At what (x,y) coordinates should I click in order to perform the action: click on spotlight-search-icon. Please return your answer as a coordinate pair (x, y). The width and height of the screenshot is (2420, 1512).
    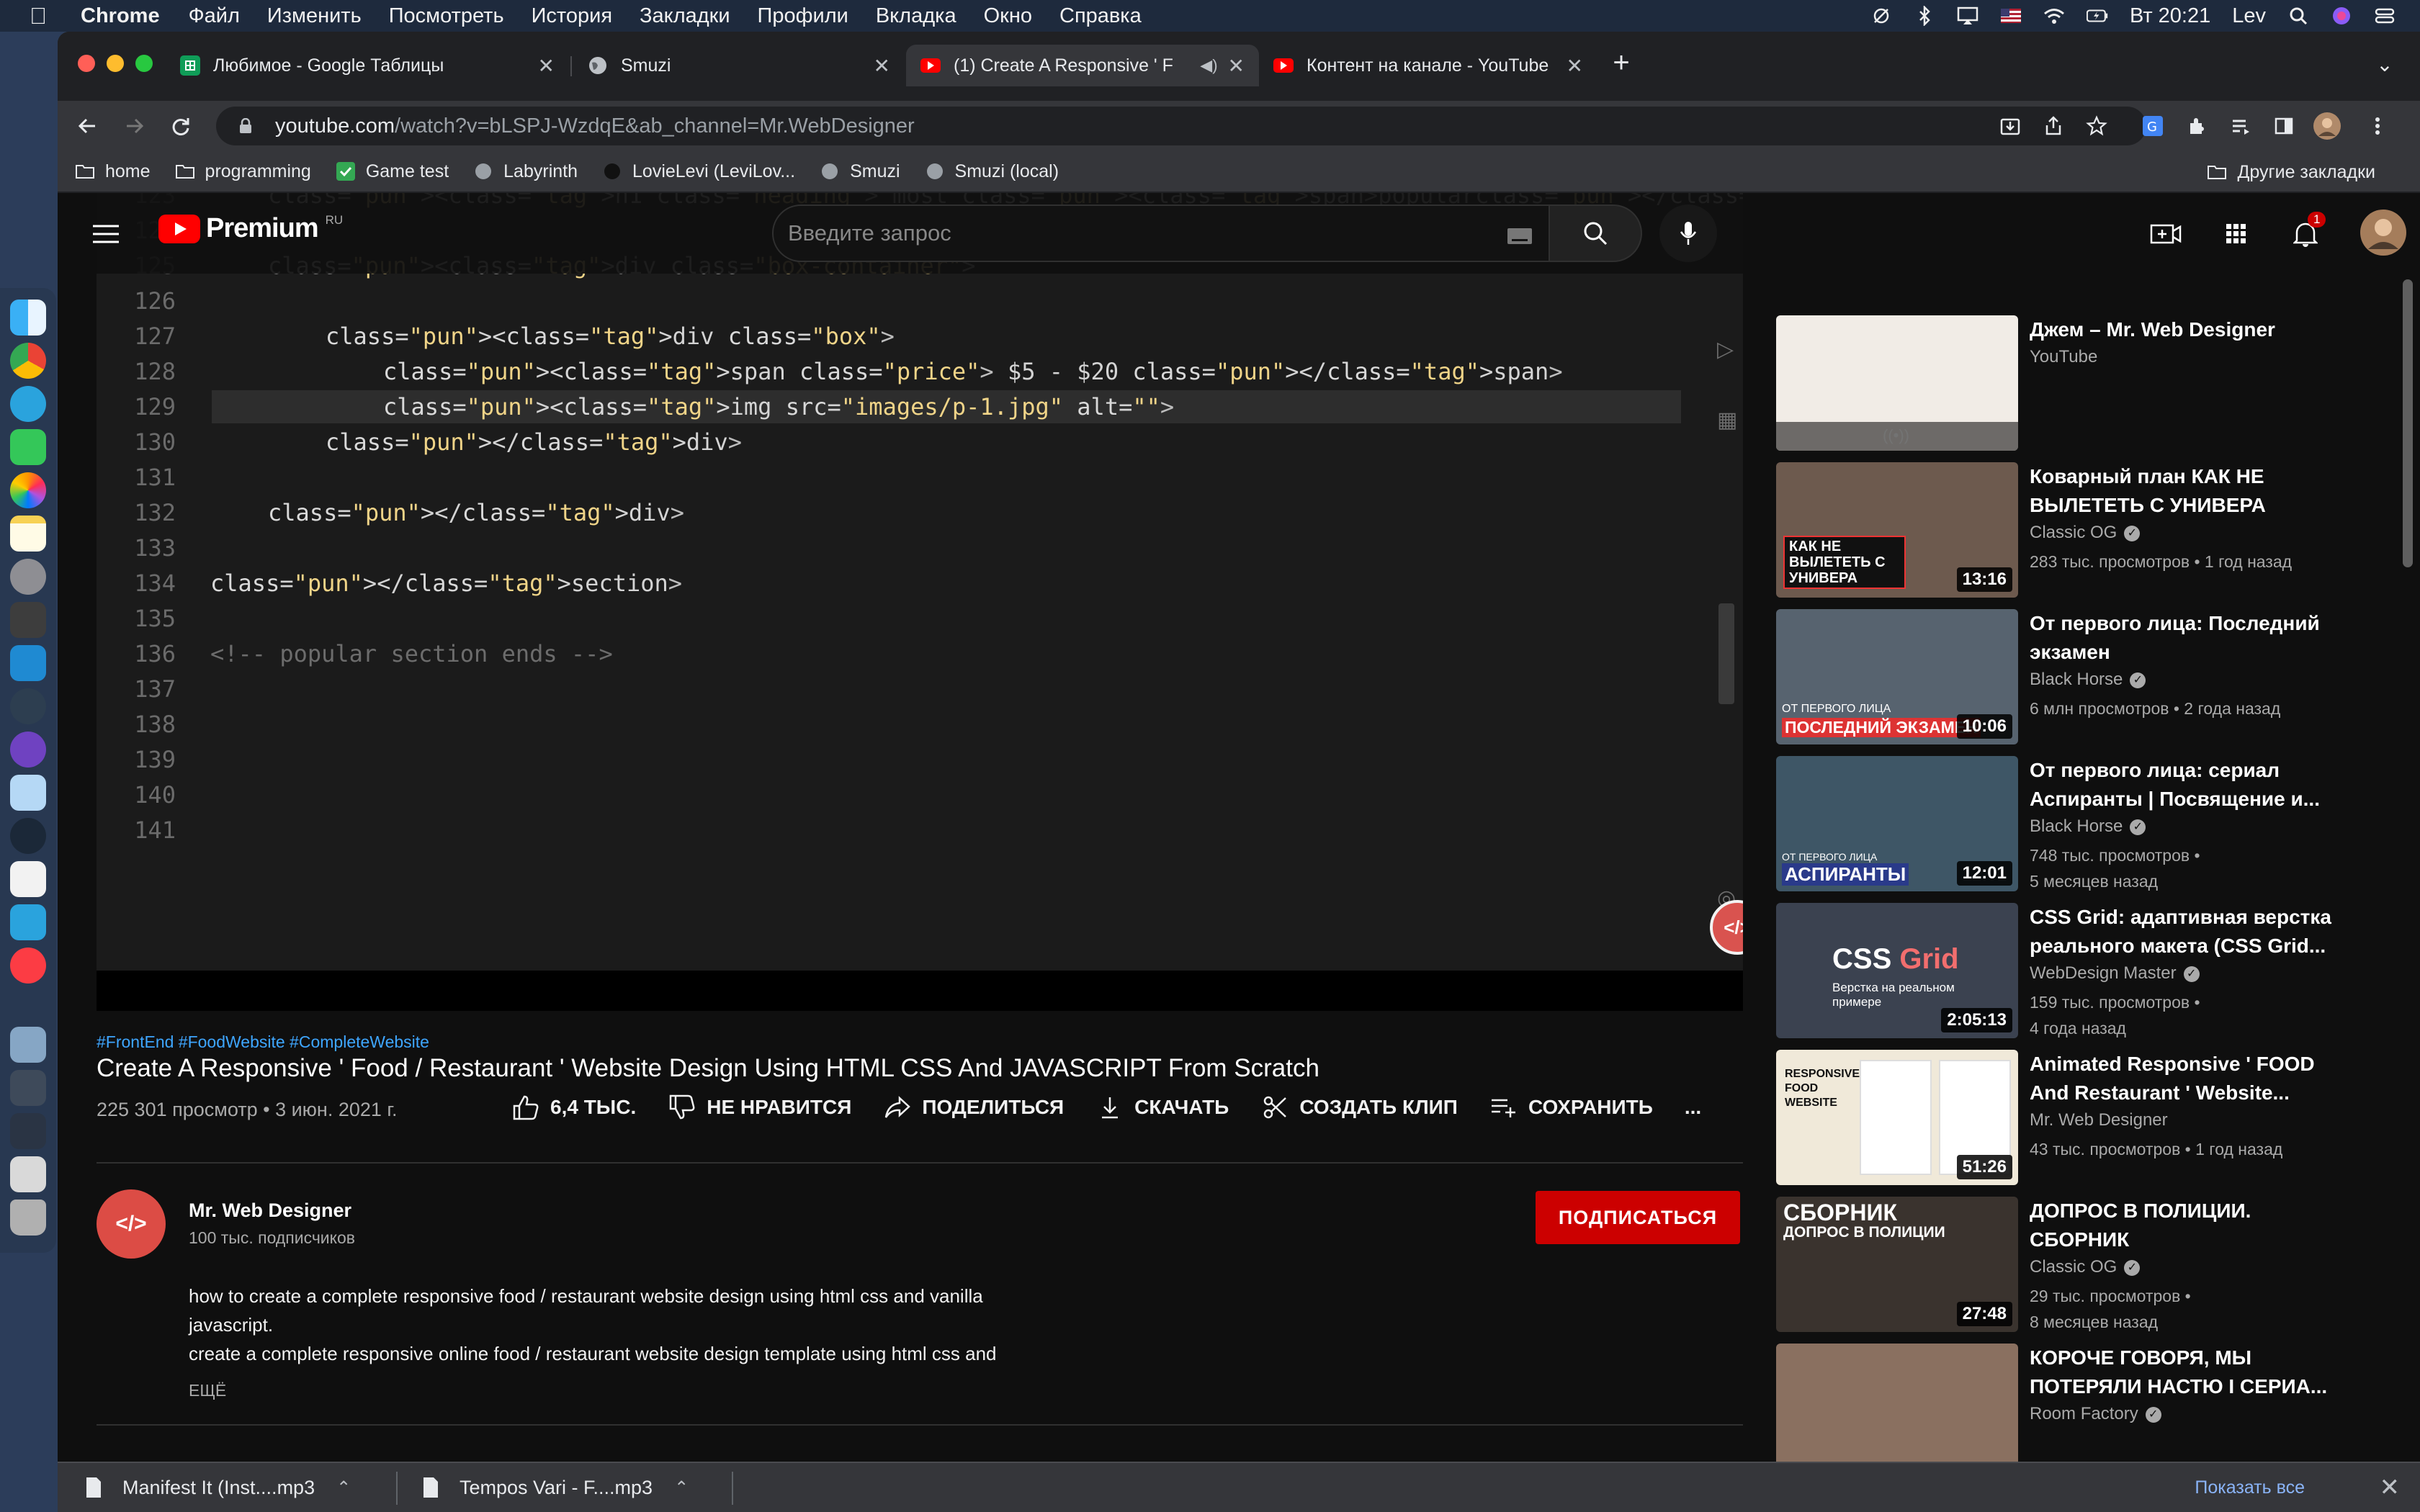
    Looking at the image, I should click on (2298, 15).